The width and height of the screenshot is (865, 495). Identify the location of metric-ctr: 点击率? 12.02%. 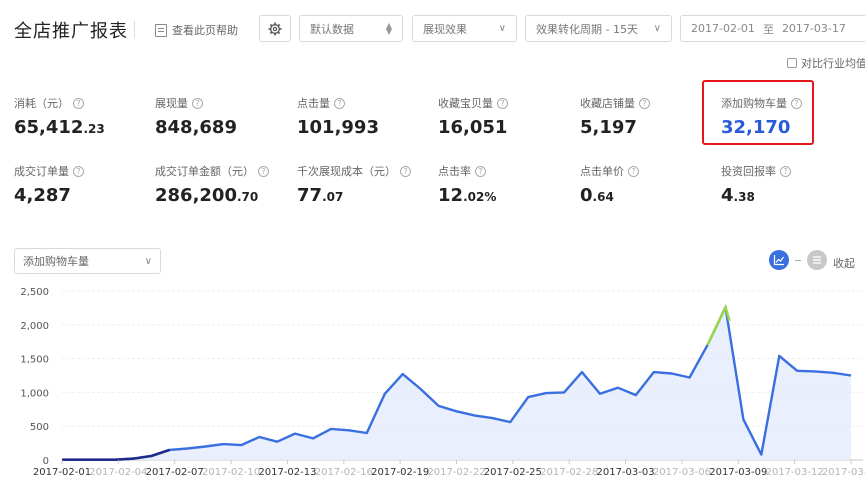
(508, 184).